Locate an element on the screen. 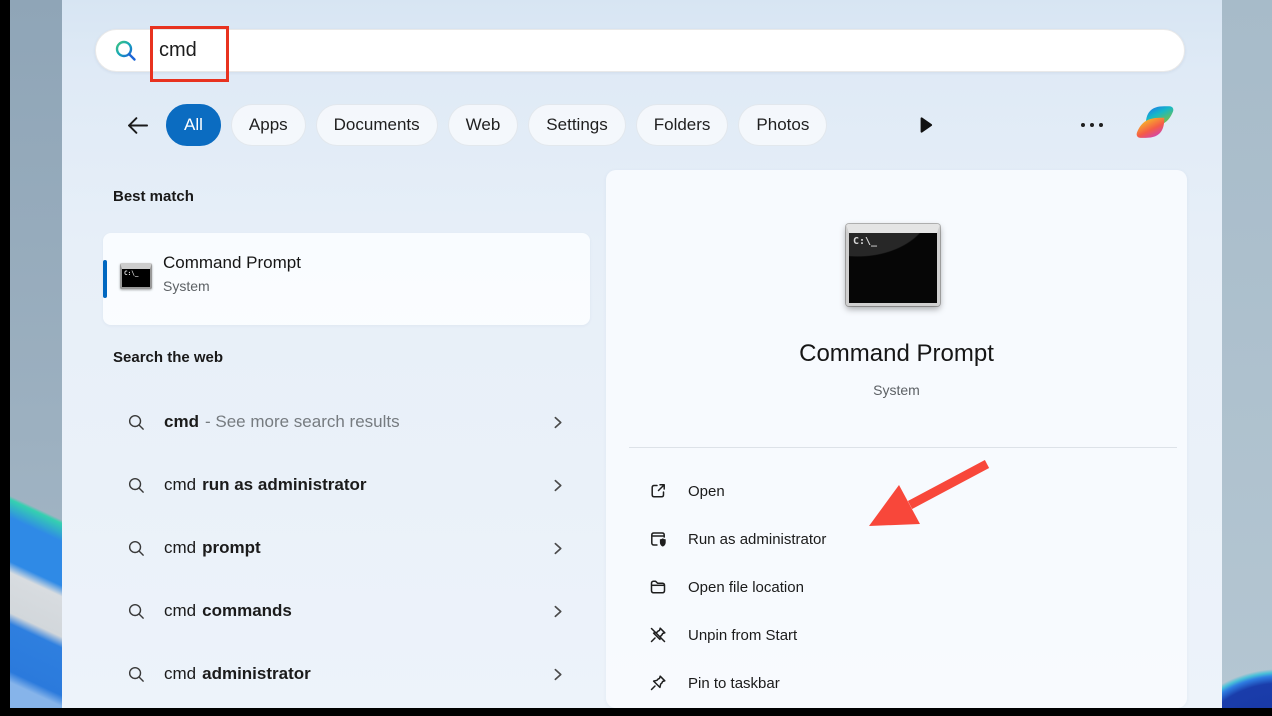 The width and height of the screenshot is (1272, 716). action-open-file-location: Open file location is located at coordinates (896, 587).